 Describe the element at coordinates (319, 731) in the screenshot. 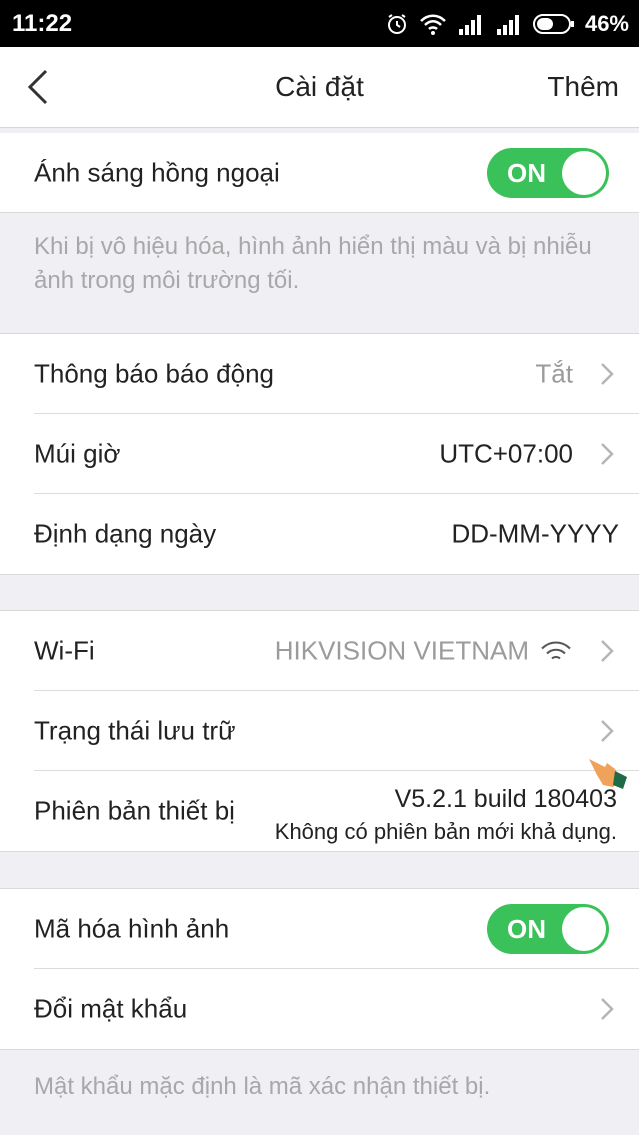

I see `storage-status-row: Trạng thái lưu trữ` at that location.